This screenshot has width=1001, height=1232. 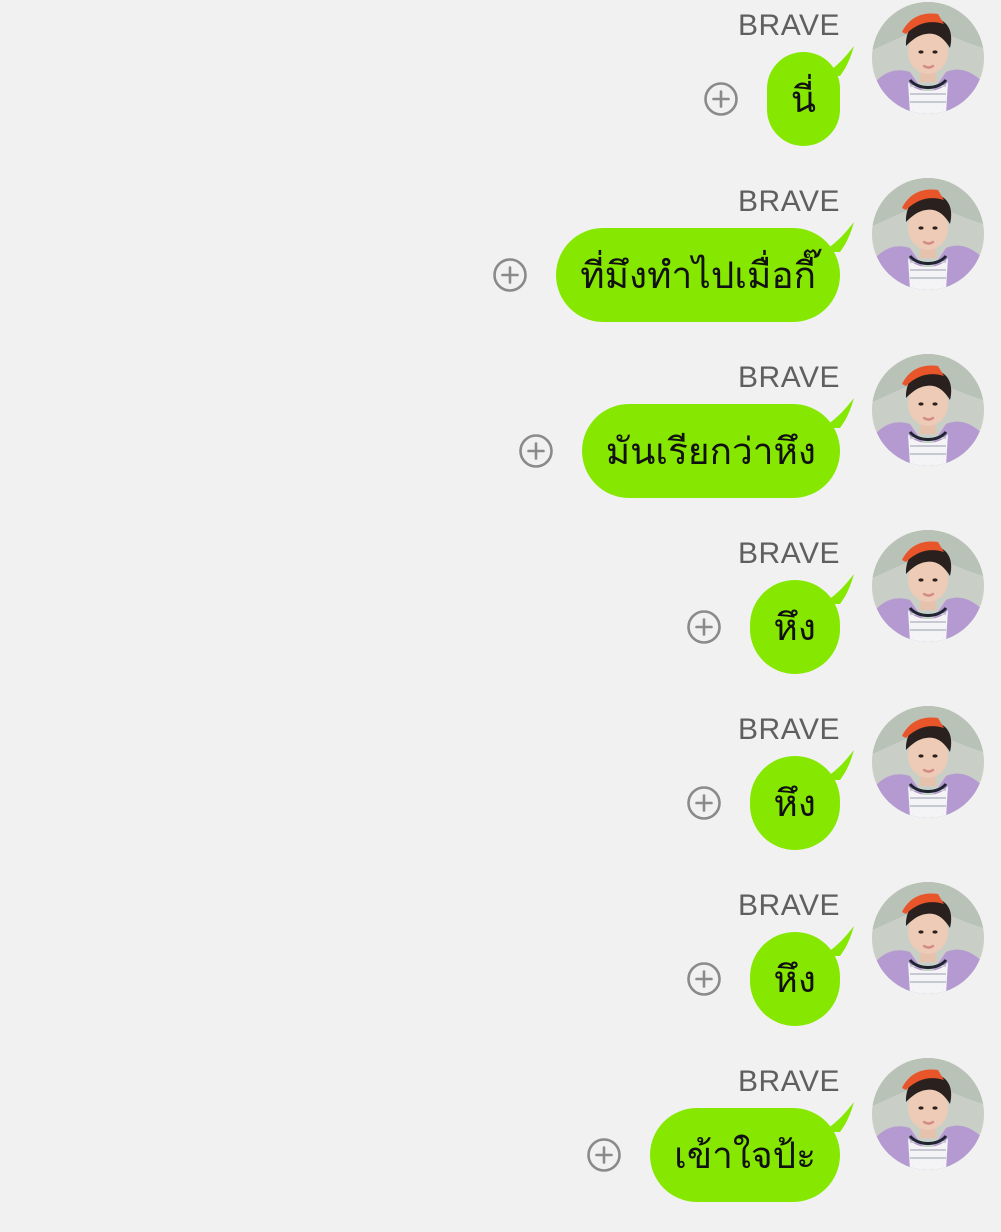 I want to click on message-text: มันเรียกว่าหึง, so click(x=710, y=451).